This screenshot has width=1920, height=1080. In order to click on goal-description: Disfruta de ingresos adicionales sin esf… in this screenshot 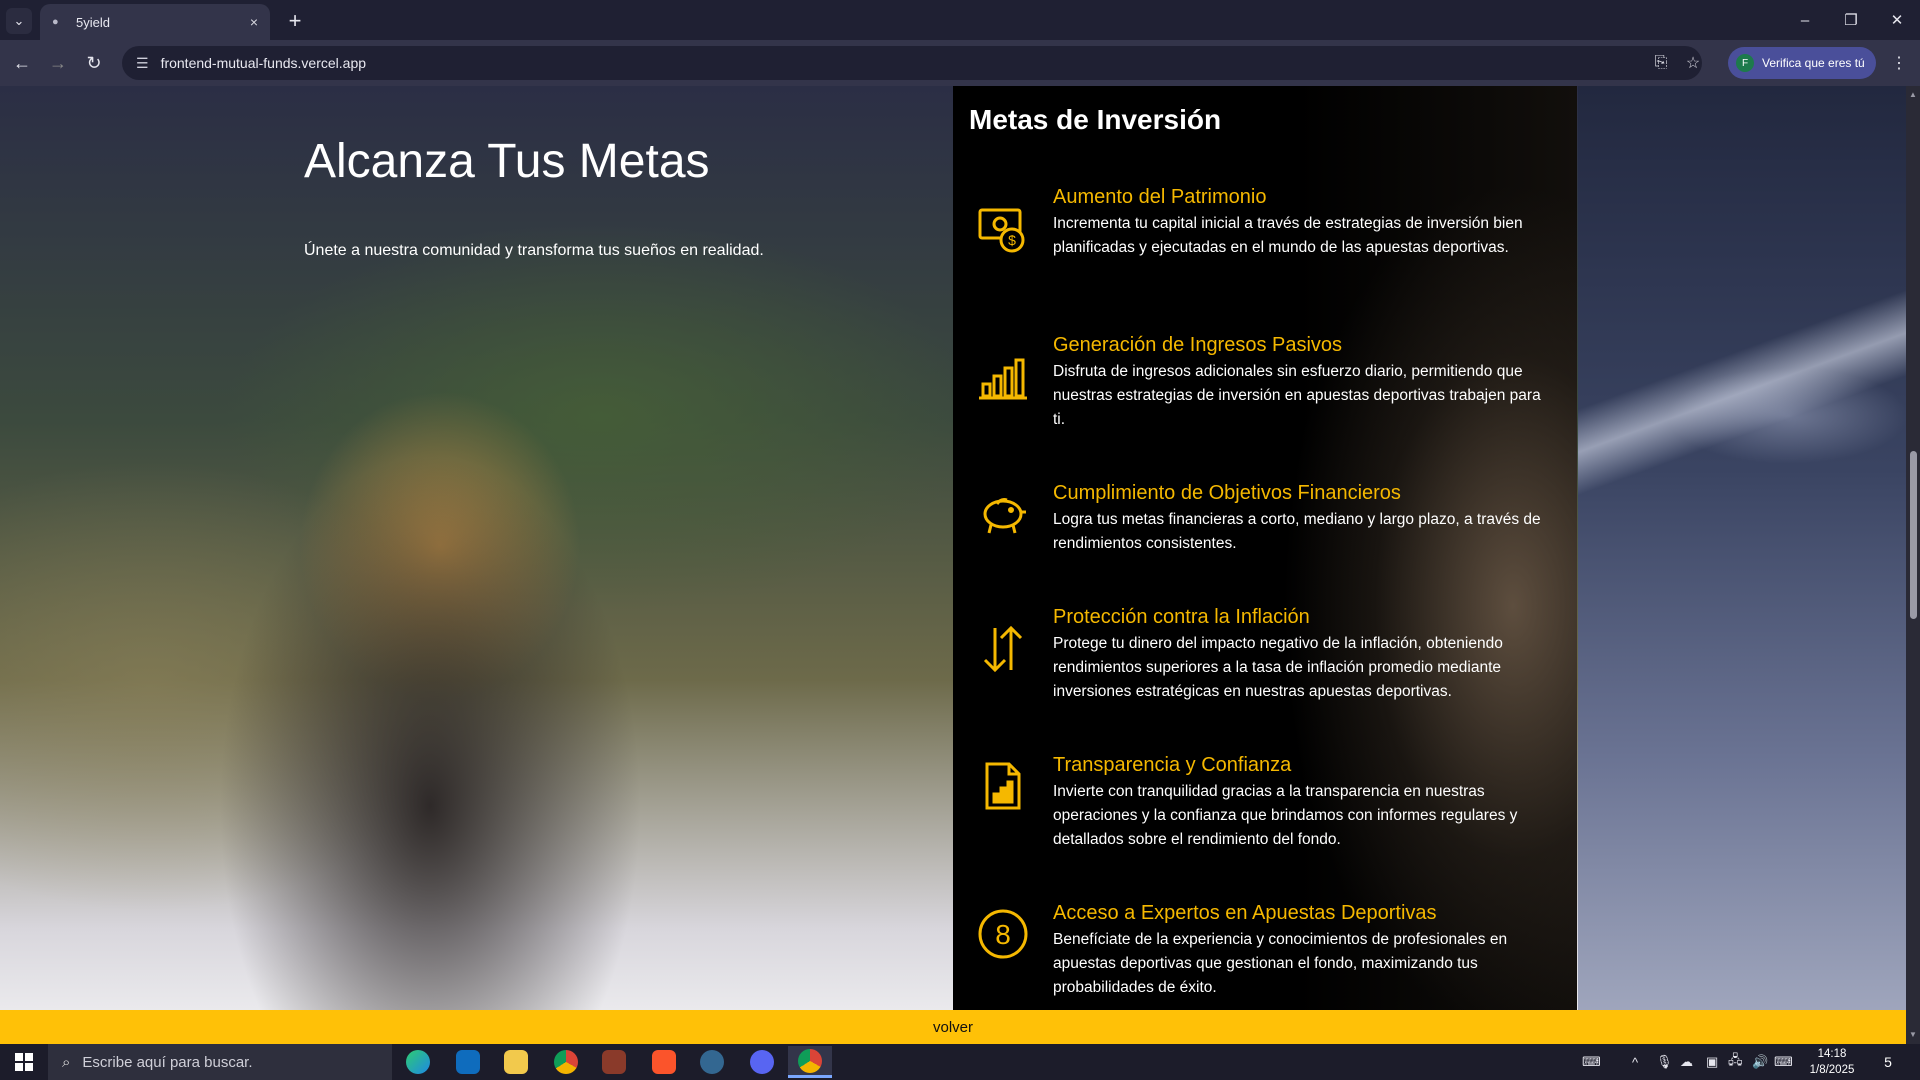, I will do `click(1297, 395)`.